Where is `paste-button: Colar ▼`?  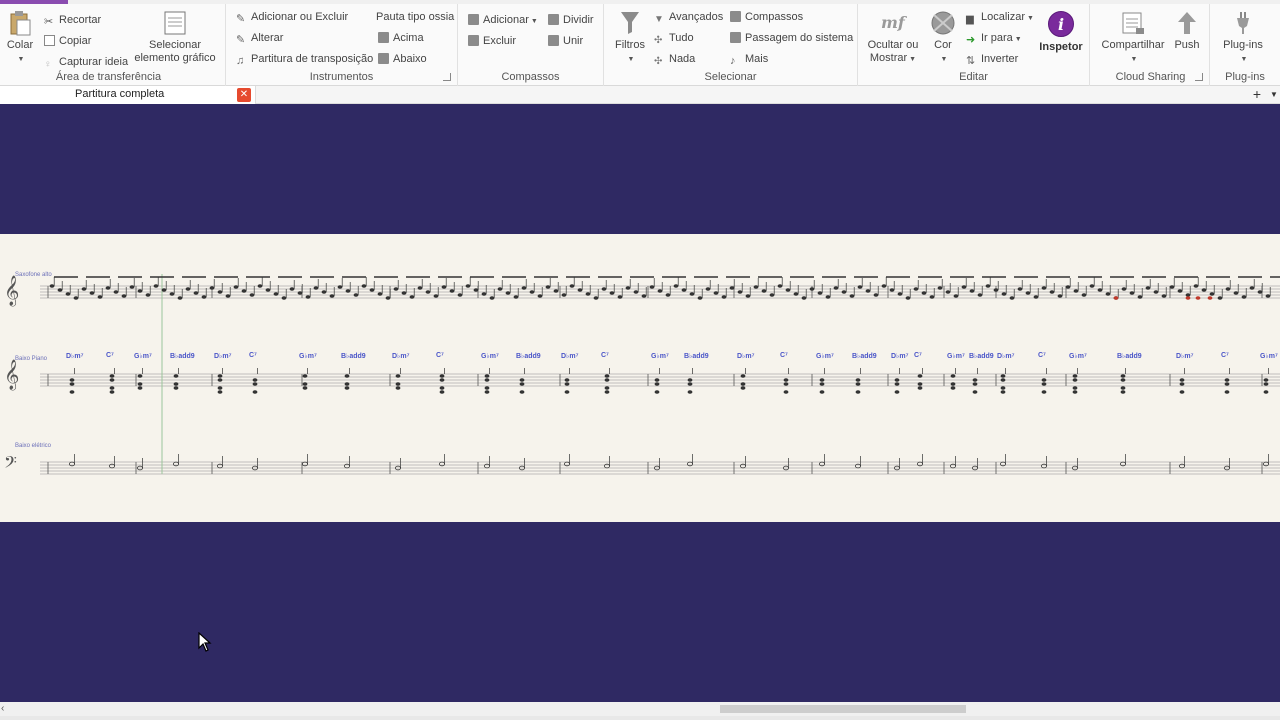 paste-button: Colar ▼ is located at coordinates (20, 38).